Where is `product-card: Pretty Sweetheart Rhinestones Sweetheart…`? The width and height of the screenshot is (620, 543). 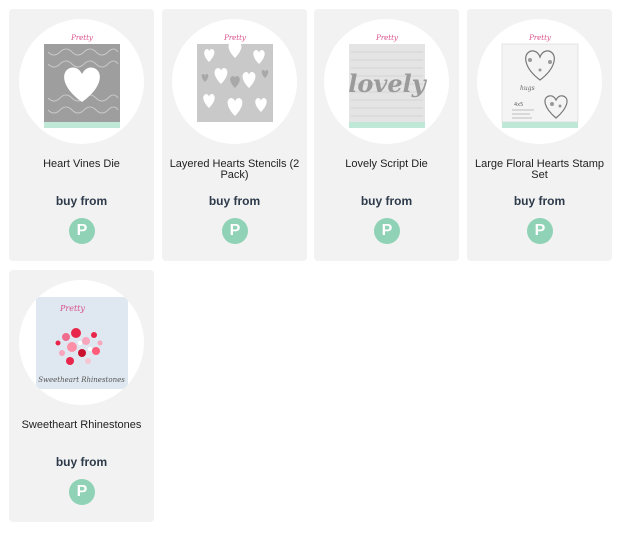 product-card: Pretty Sweetheart Rhinestones Sweetheart… is located at coordinates (81, 396).